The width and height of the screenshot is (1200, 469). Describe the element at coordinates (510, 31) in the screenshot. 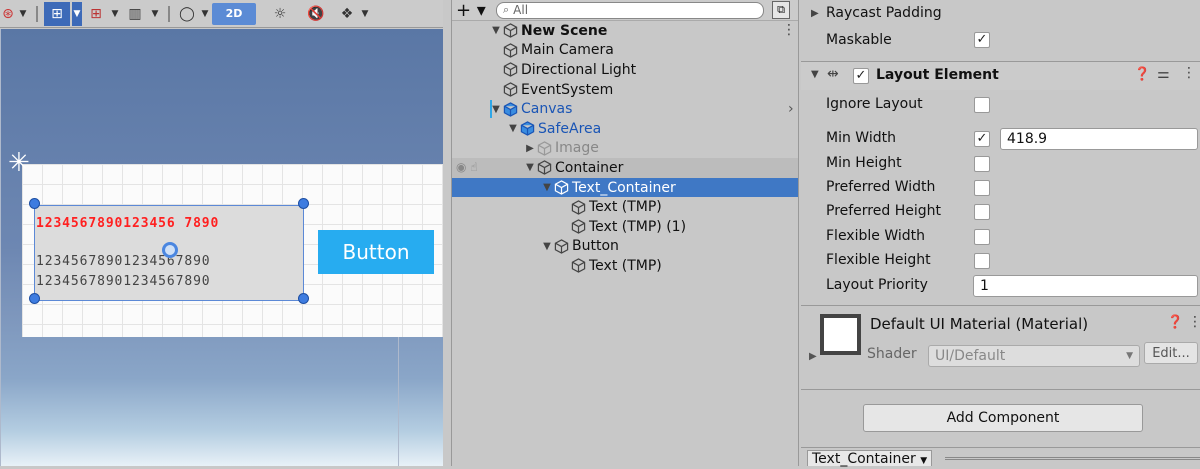

I see `scene-icon` at that location.